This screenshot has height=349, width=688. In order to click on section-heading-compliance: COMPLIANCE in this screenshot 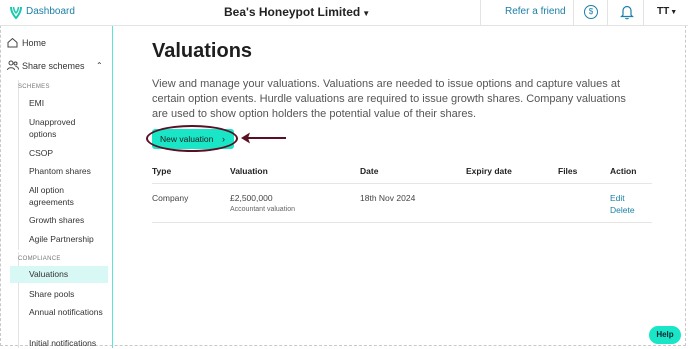, I will do `click(39, 259)`.